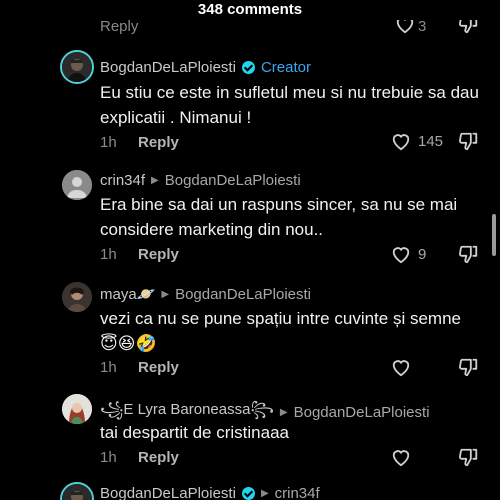 The width and height of the screenshot is (500, 500). What do you see at coordinates (250, 30) in the screenshot?
I see `partial-comment-actions: Reply 3` at bounding box center [250, 30].